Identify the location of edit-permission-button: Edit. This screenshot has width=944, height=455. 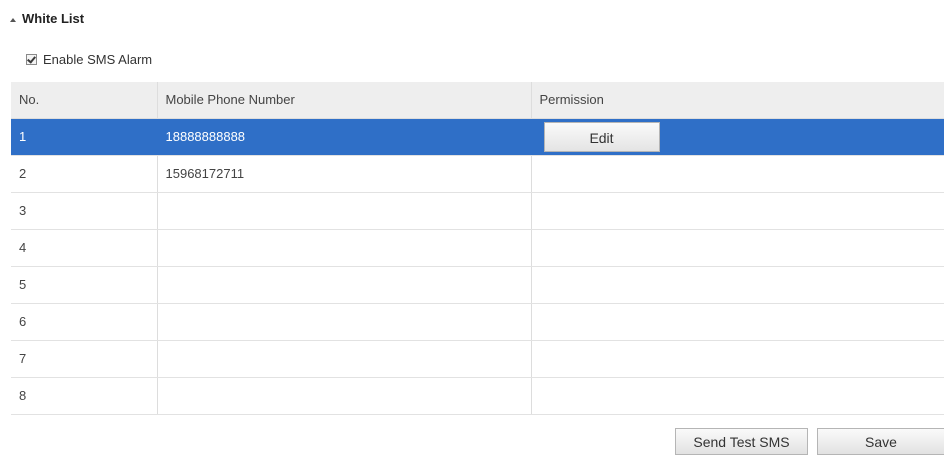
(601, 136).